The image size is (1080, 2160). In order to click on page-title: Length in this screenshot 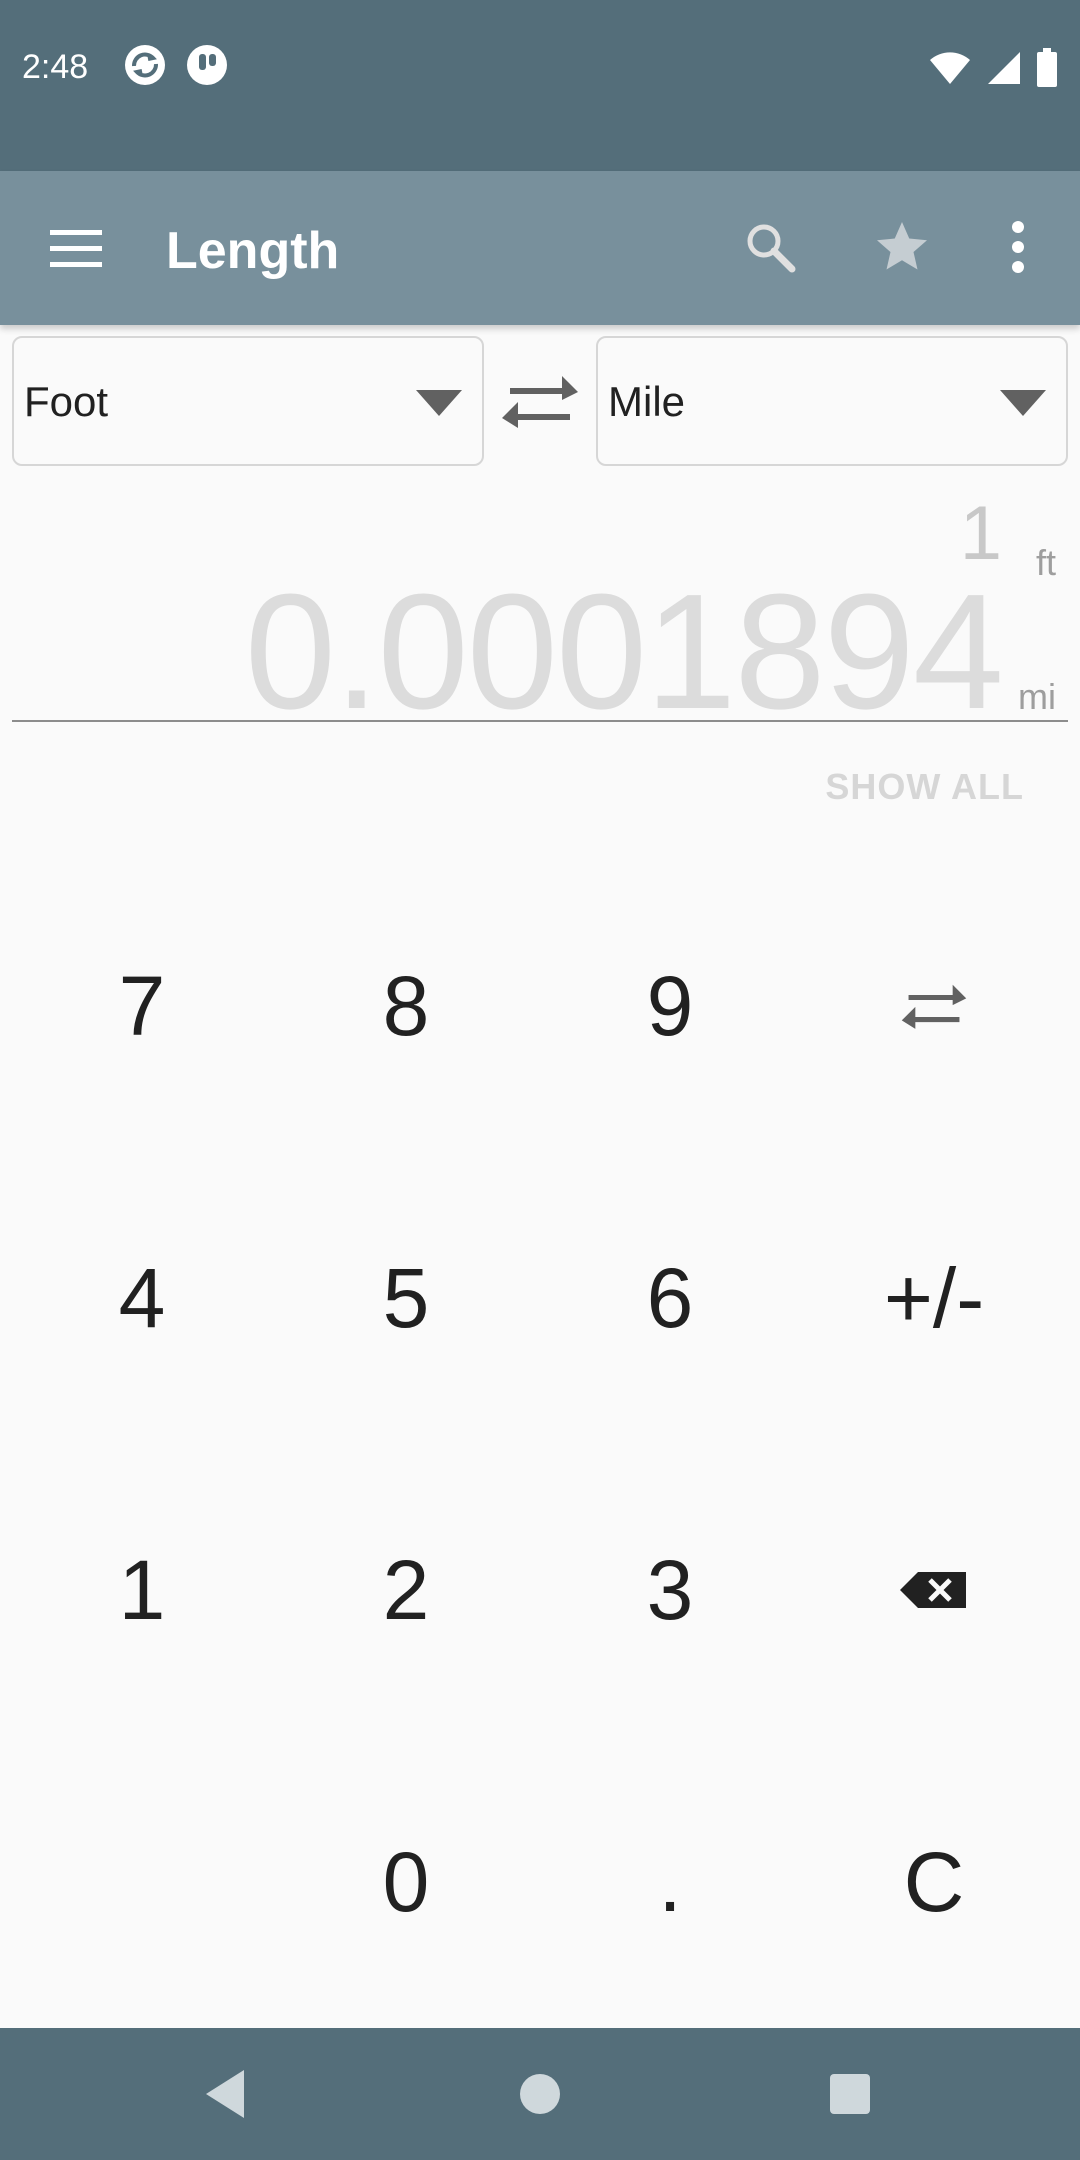, I will do `click(253, 251)`.